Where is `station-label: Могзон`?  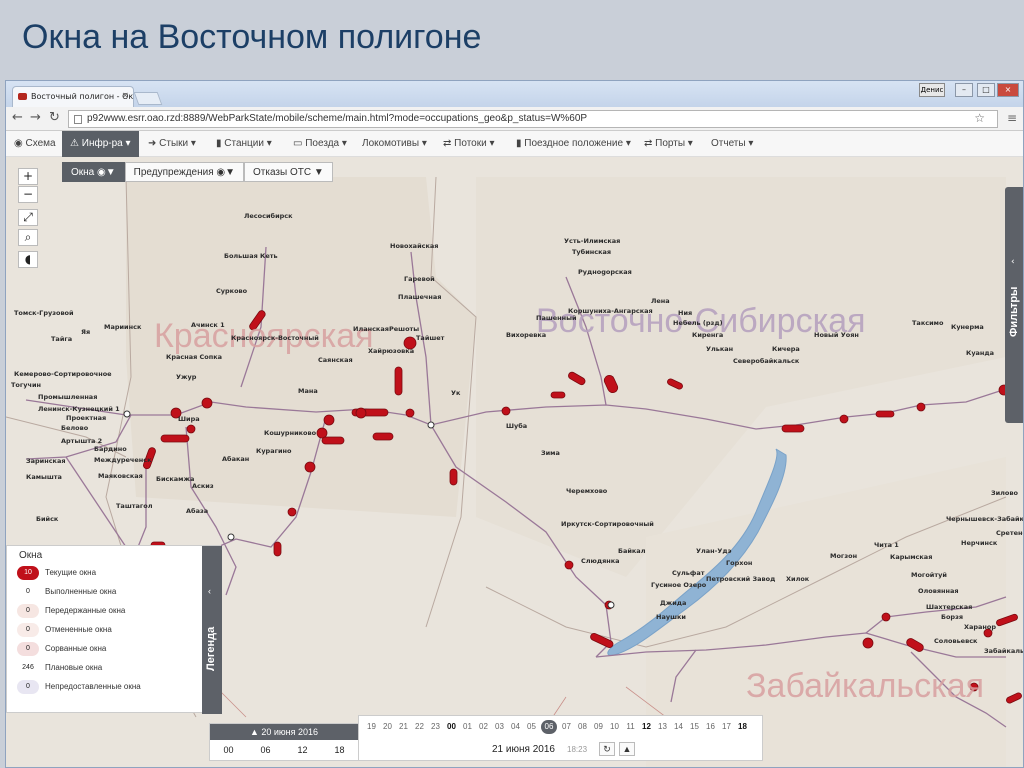 station-label: Могзон is located at coordinates (844, 556).